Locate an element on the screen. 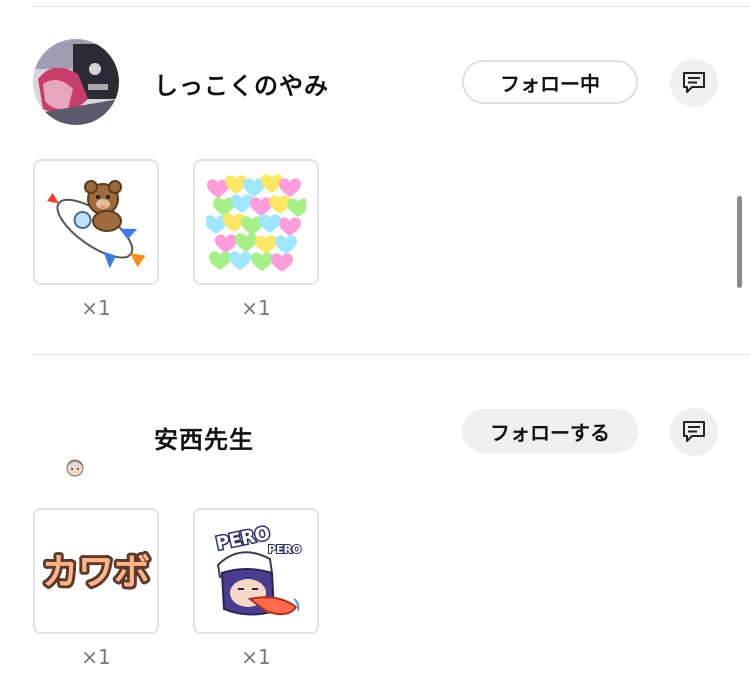 Image resolution: width=750 pixels, height=698 pixels. small-character-avatar-icon is located at coordinates (75, 468).